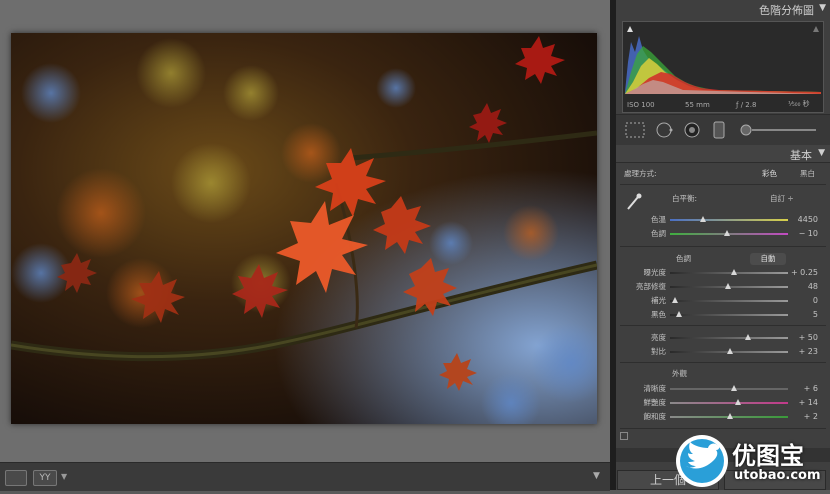 The image size is (830, 494). Describe the element at coordinates (746, 130) in the screenshot. I see `adjustment-brush-icon` at that location.